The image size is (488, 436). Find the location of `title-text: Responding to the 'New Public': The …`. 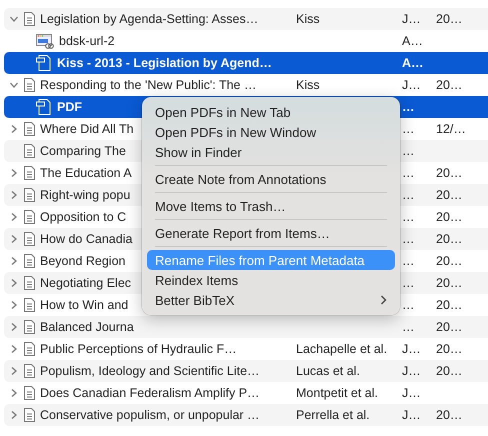

title-text: Responding to the 'New Public': The … is located at coordinates (148, 85).